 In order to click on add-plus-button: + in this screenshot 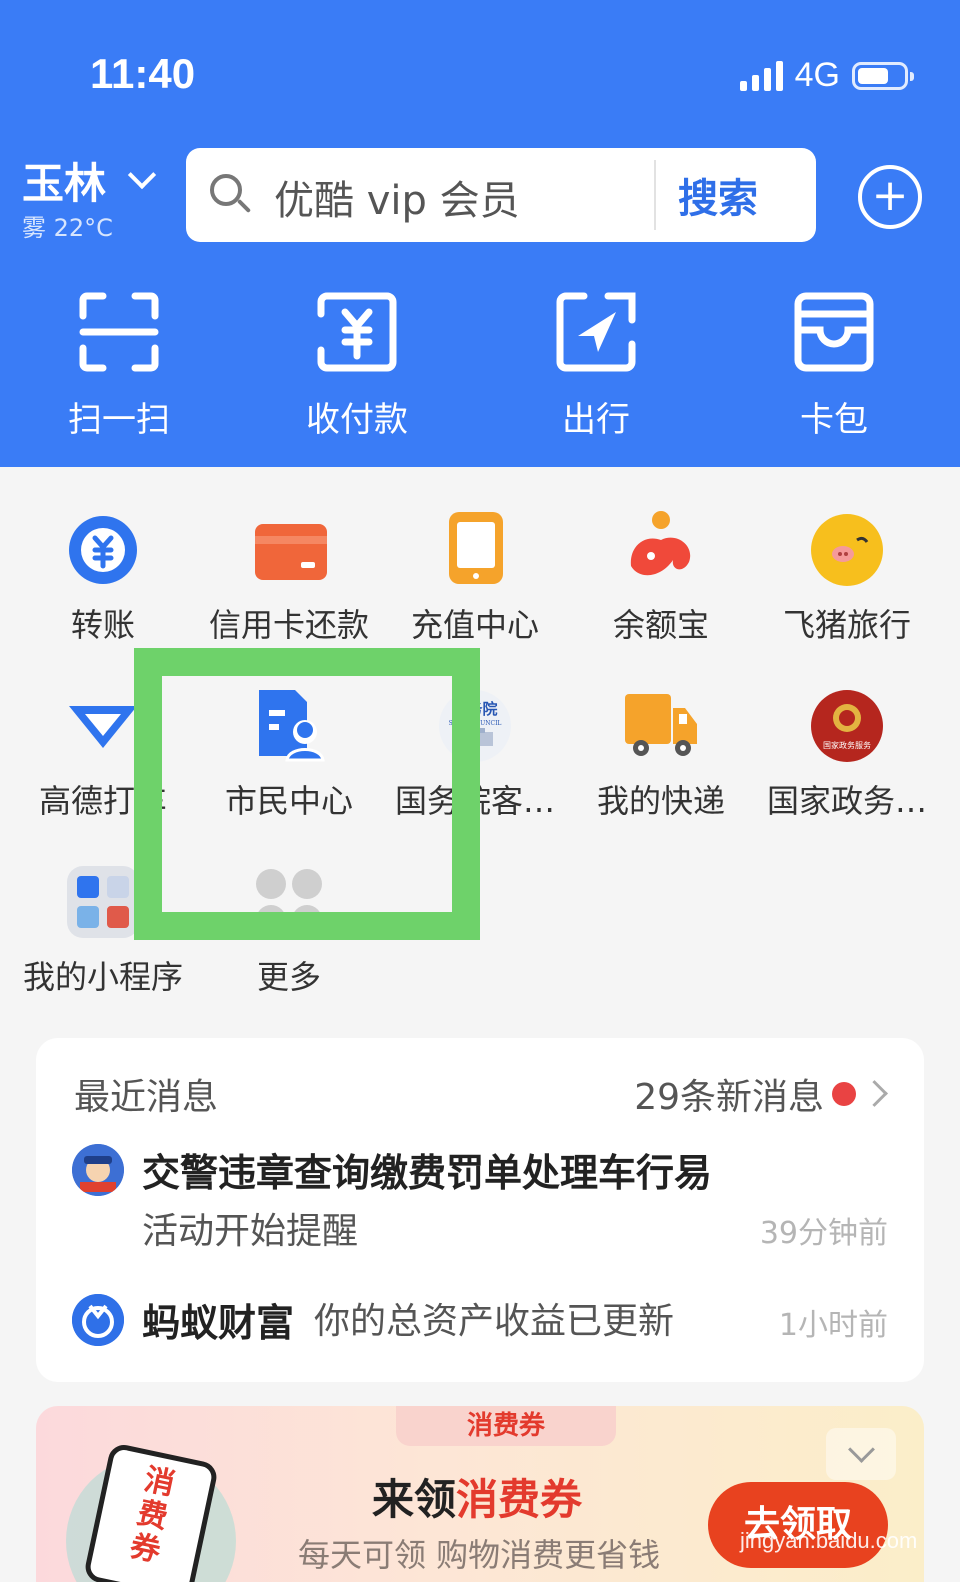, I will do `click(890, 197)`.